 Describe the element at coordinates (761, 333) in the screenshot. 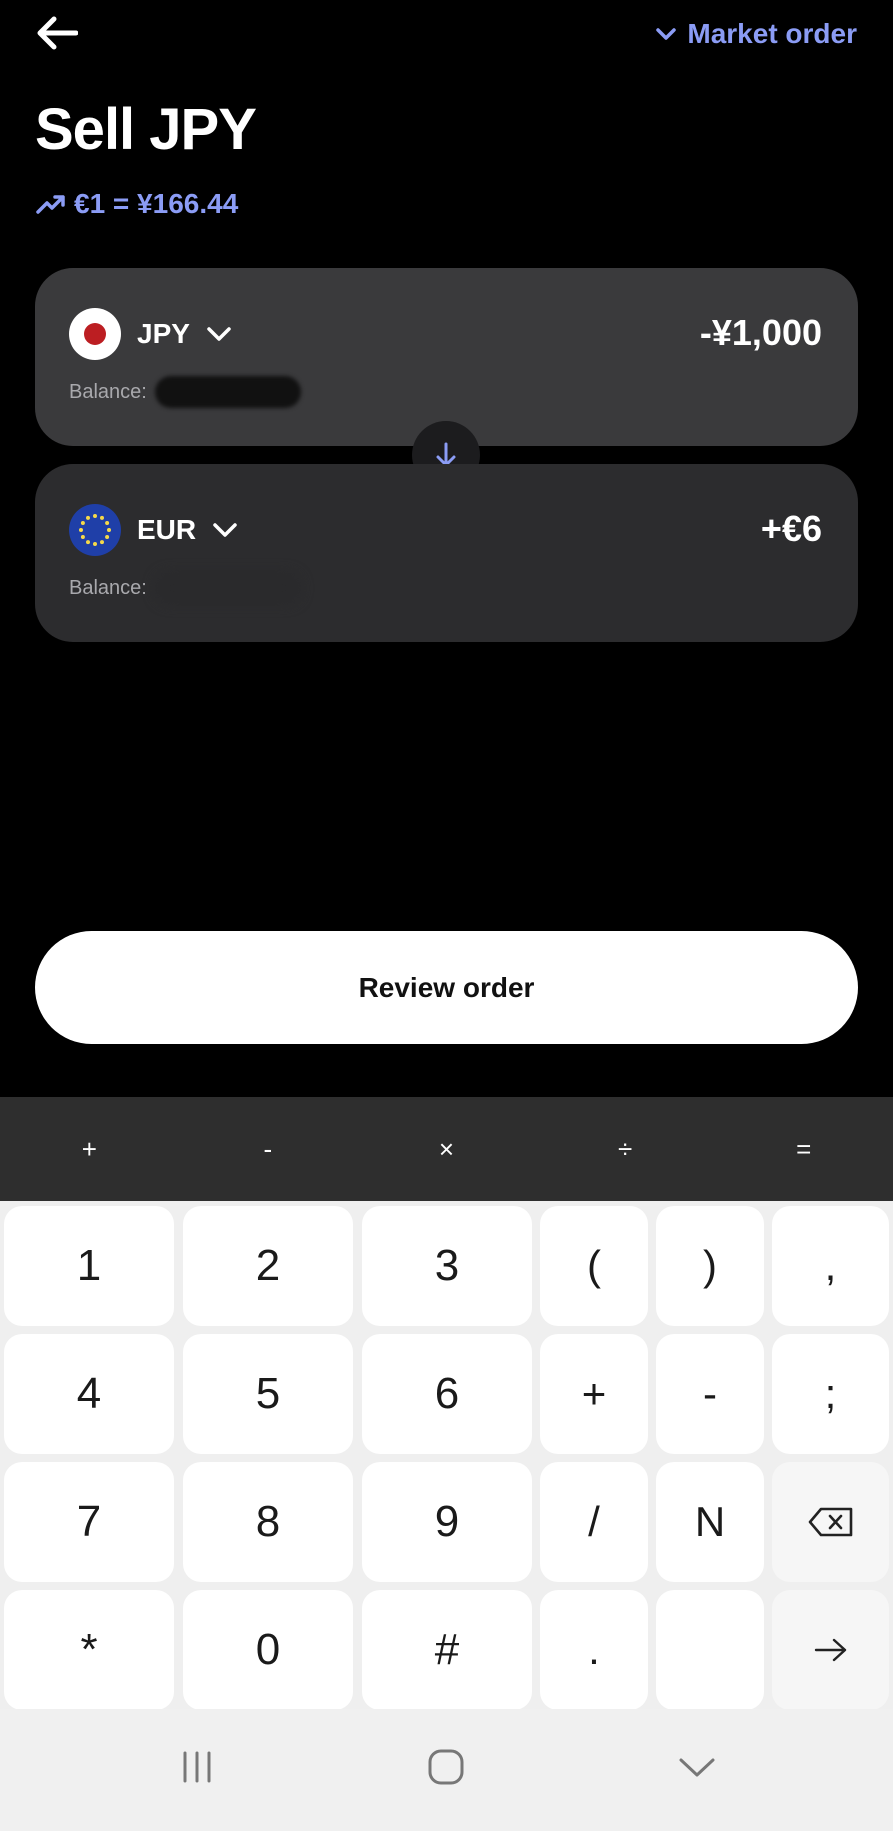

I see `sell-amount: -¥1,000` at that location.